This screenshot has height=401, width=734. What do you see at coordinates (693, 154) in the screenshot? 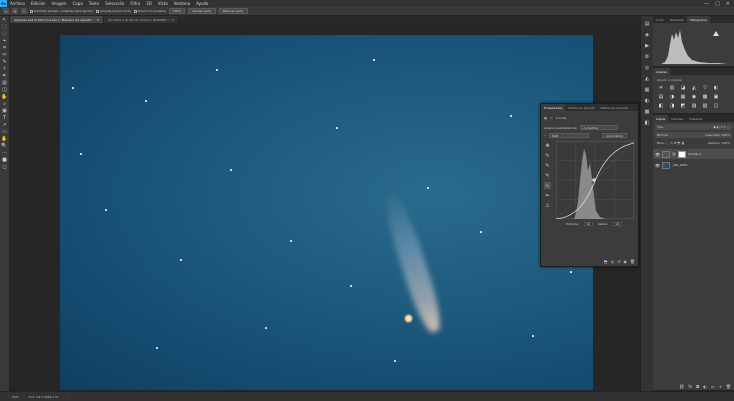
I see `layer-curvas-1: 👁 ⛓ Curvas 1` at bounding box center [693, 154].